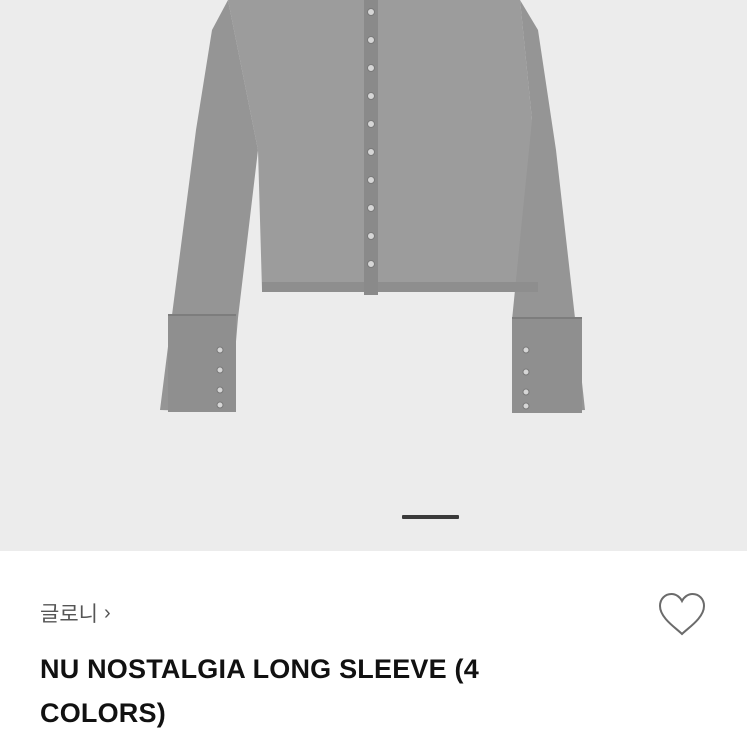 This screenshot has width=747, height=747. Describe the element at coordinates (69, 614) in the screenshot. I see `brand-name: 글로니` at that location.